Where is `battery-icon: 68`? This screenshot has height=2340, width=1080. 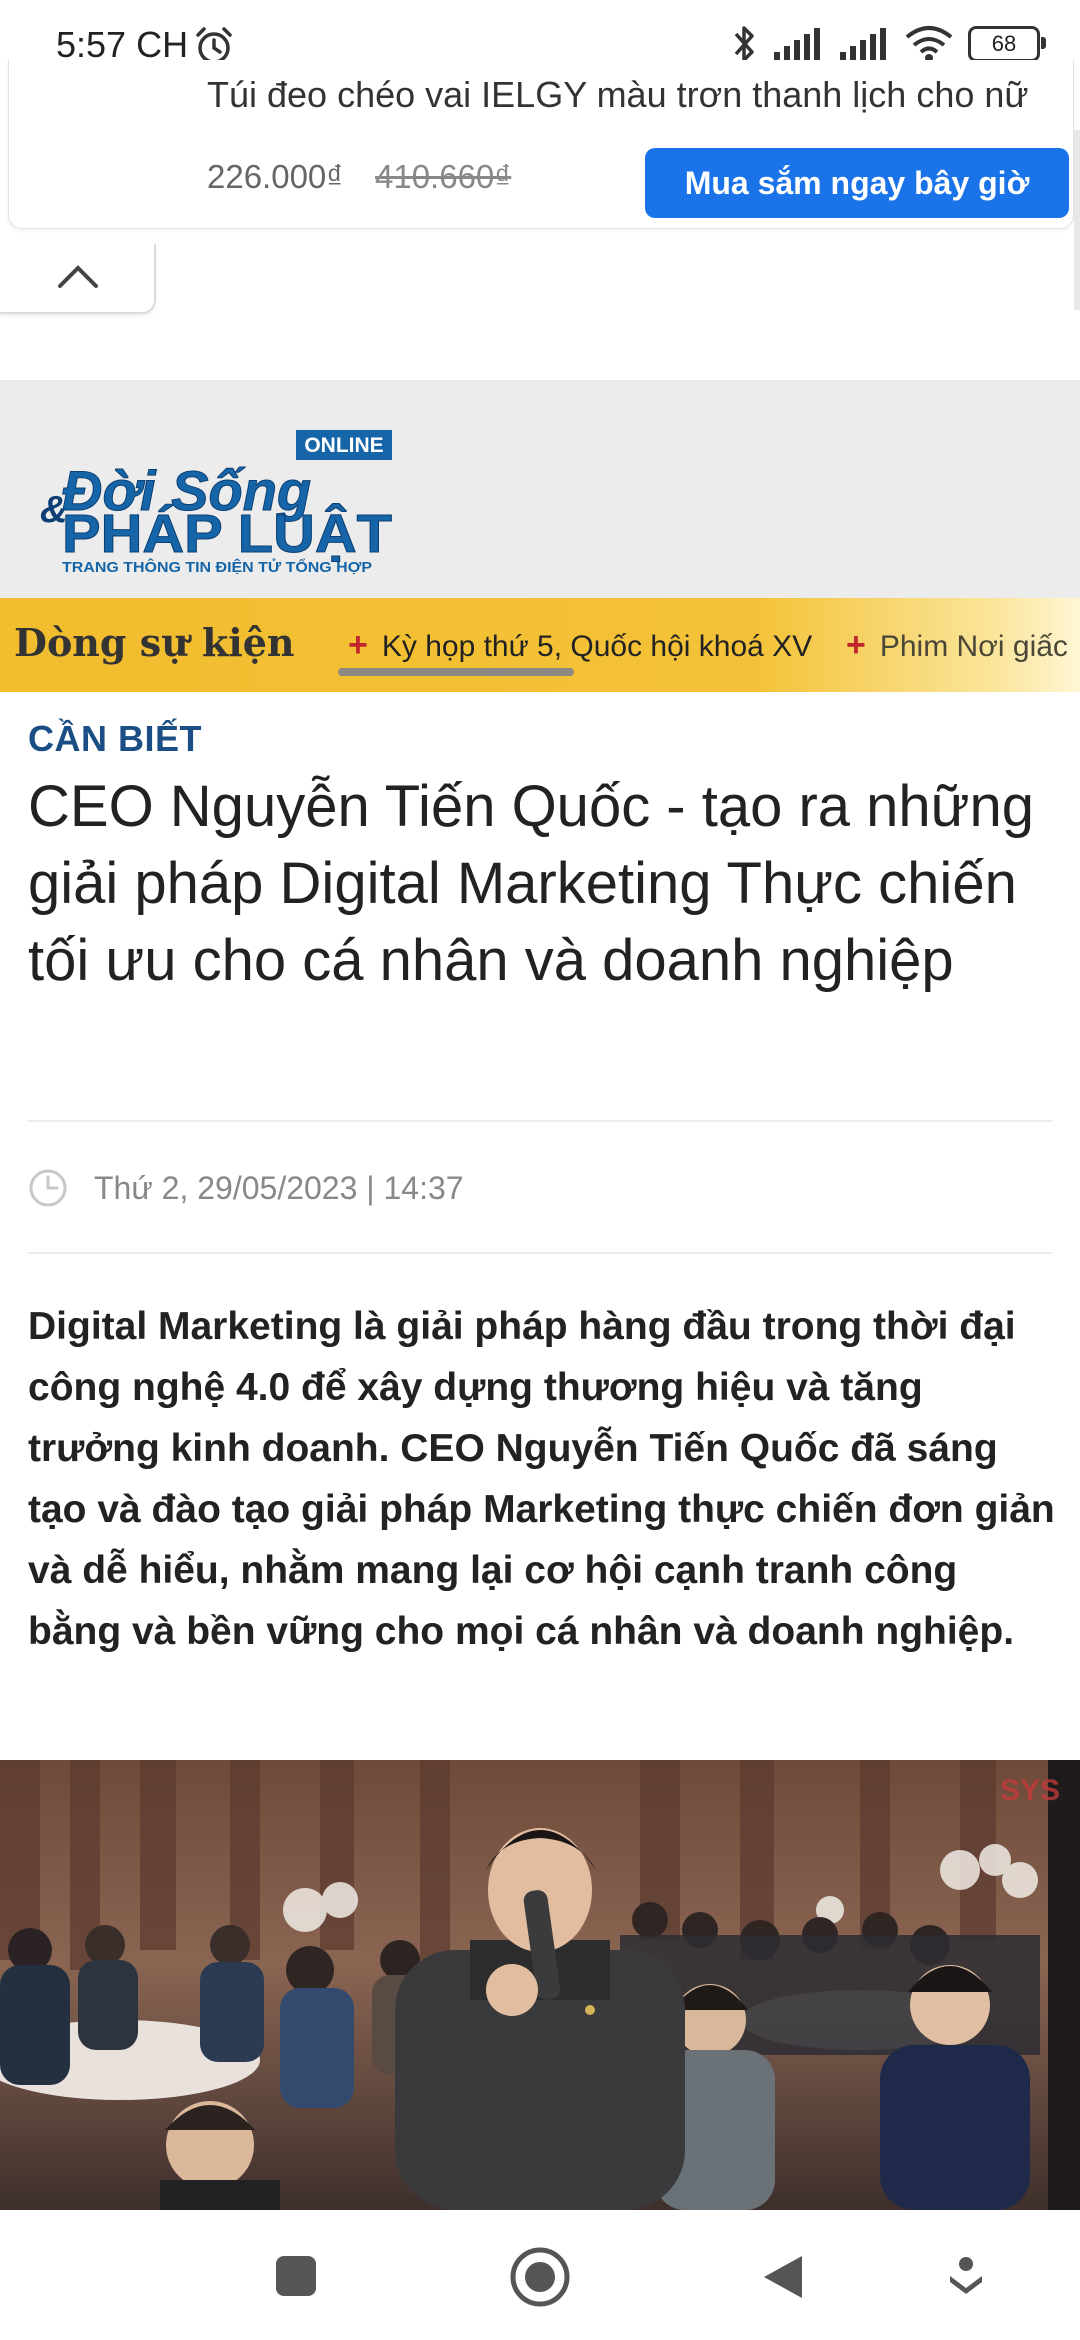 battery-icon: 68 is located at coordinates (1007, 44).